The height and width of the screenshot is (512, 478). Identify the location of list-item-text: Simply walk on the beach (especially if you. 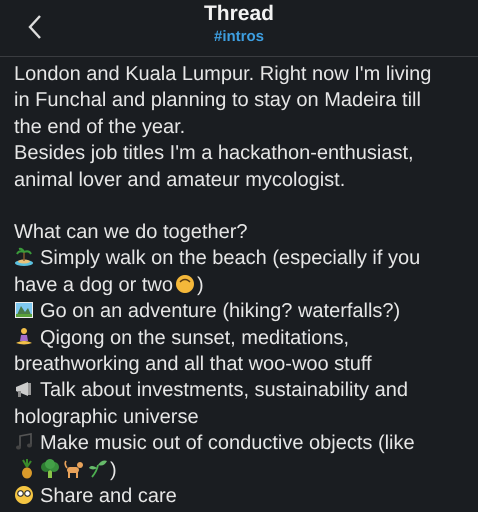
(230, 258).